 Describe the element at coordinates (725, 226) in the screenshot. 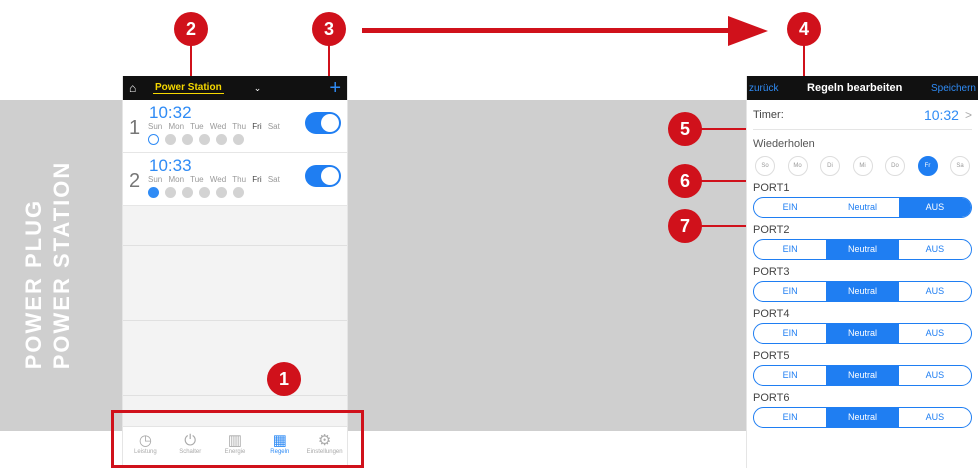

I see `badge7-connector` at that location.